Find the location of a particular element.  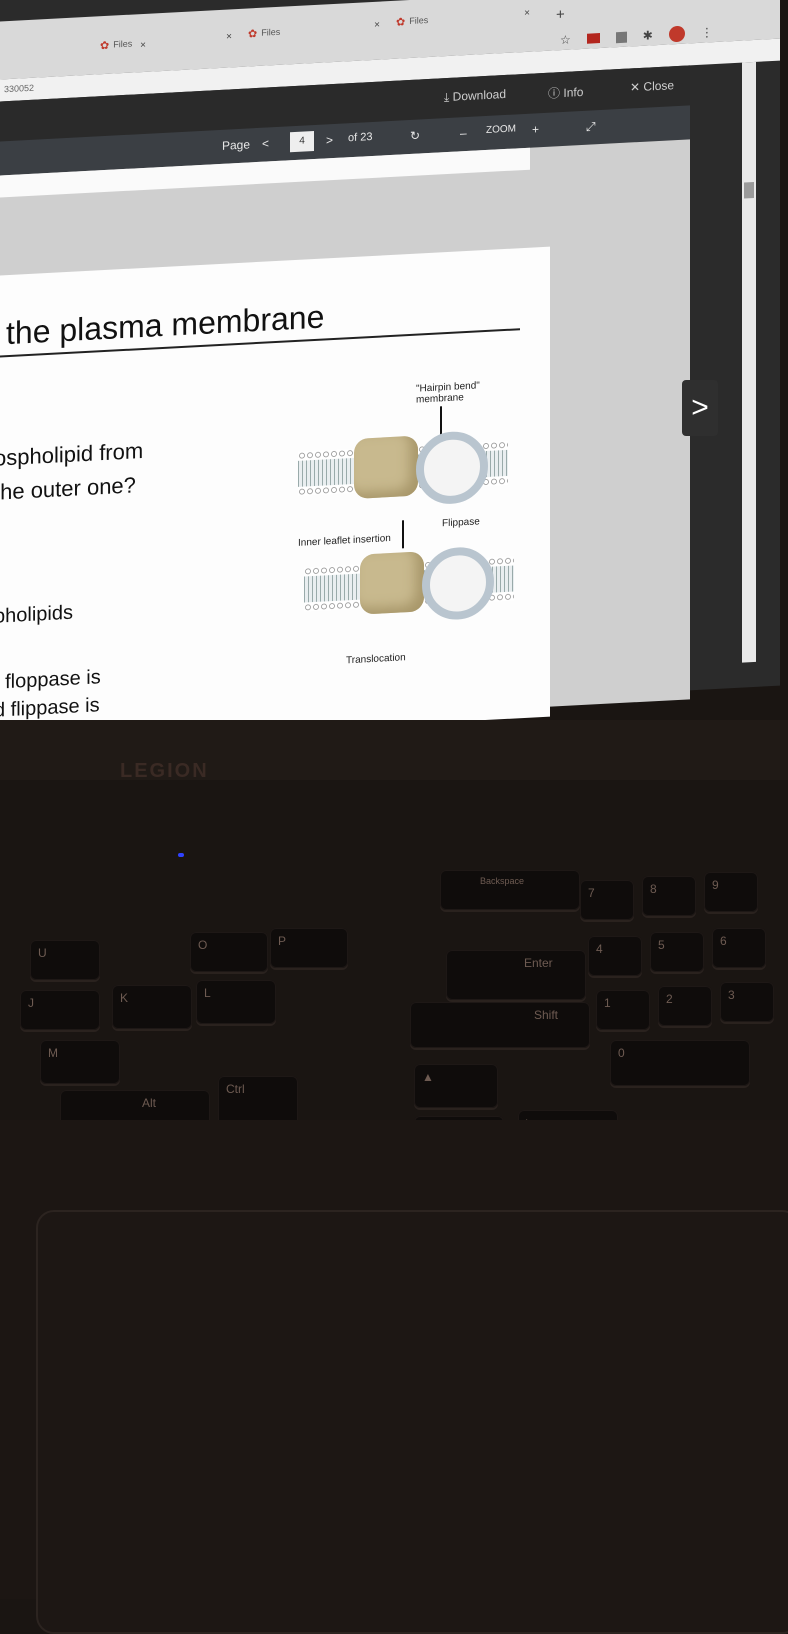

zoom-out-button: – is located at coordinates (463, 133).